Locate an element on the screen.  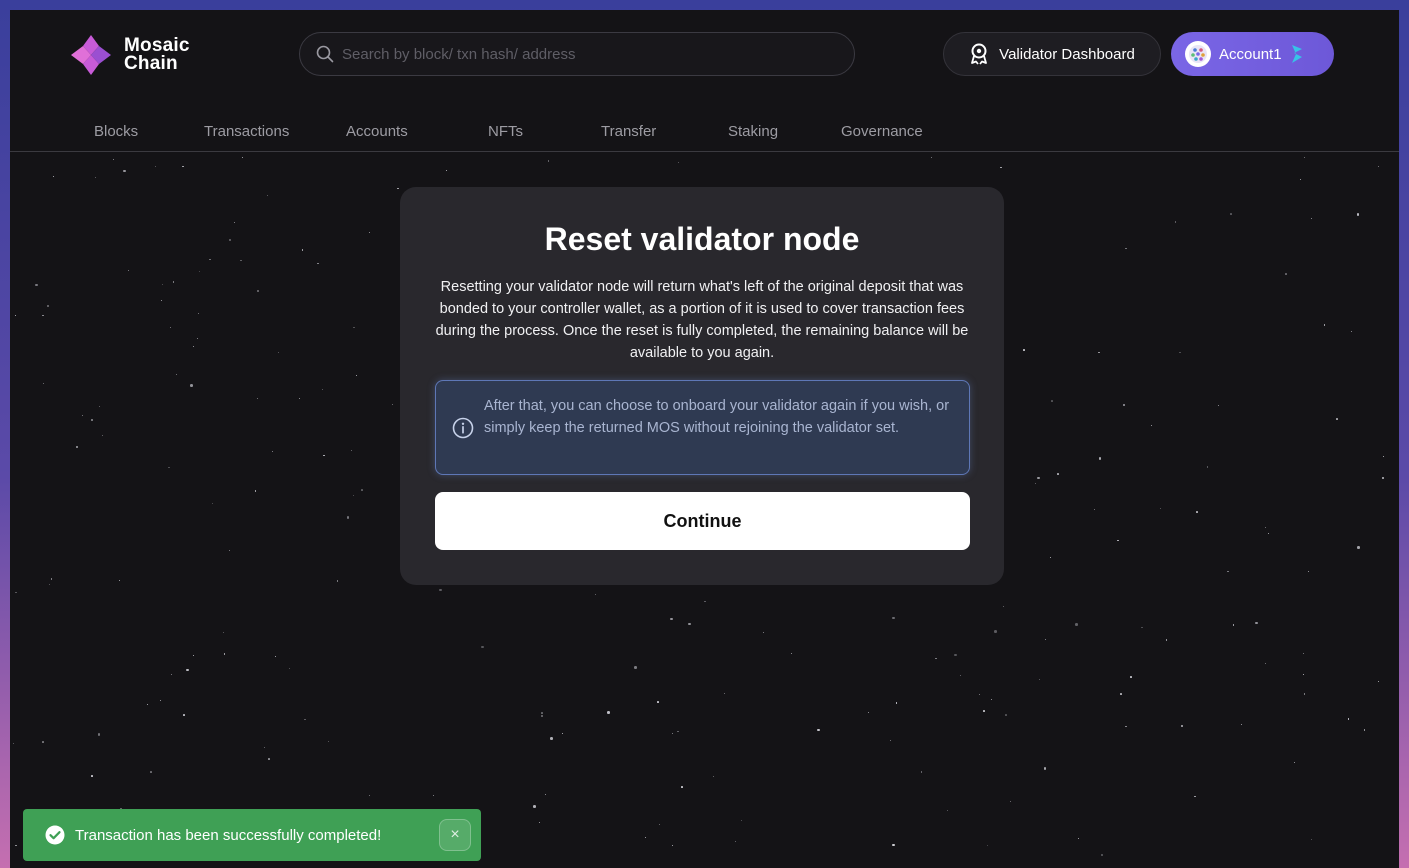
nav-item-nfts: NFTs is located at coordinates (505, 131).